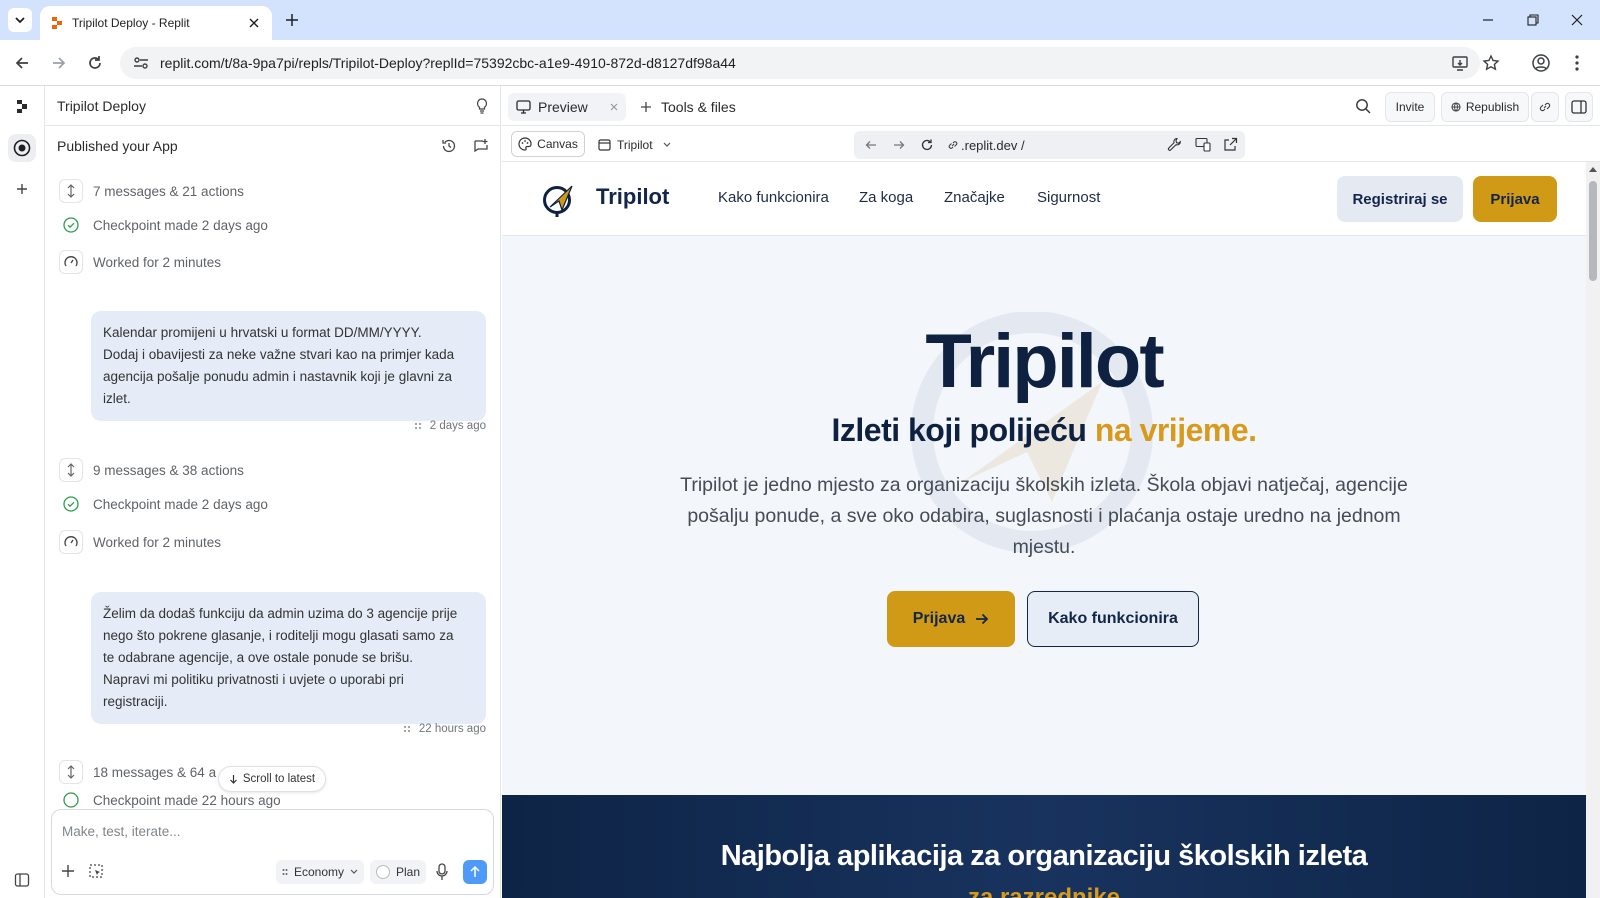 This screenshot has height=898, width=1600. What do you see at coordinates (1364, 107) in the screenshot?
I see `search-icon` at bounding box center [1364, 107].